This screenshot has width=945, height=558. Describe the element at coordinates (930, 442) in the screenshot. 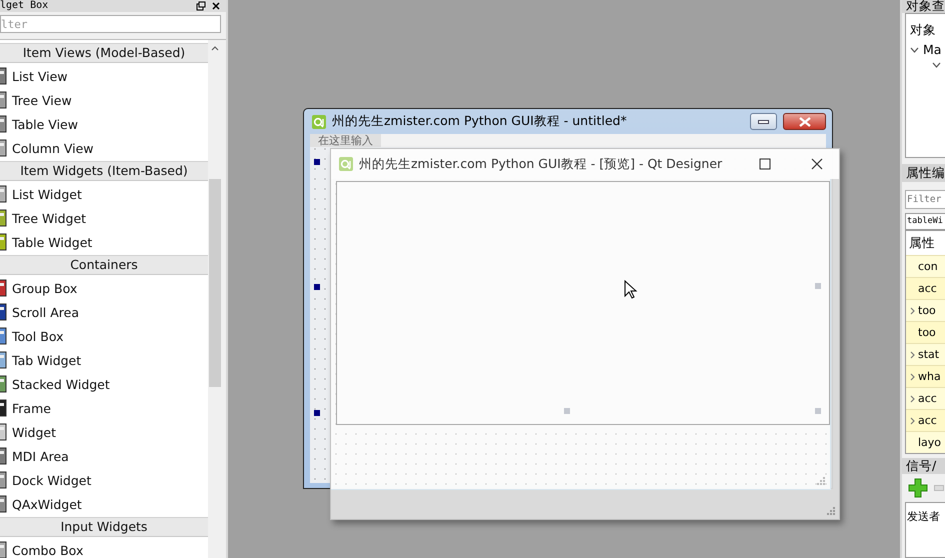

I see `property-name: layo` at that location.